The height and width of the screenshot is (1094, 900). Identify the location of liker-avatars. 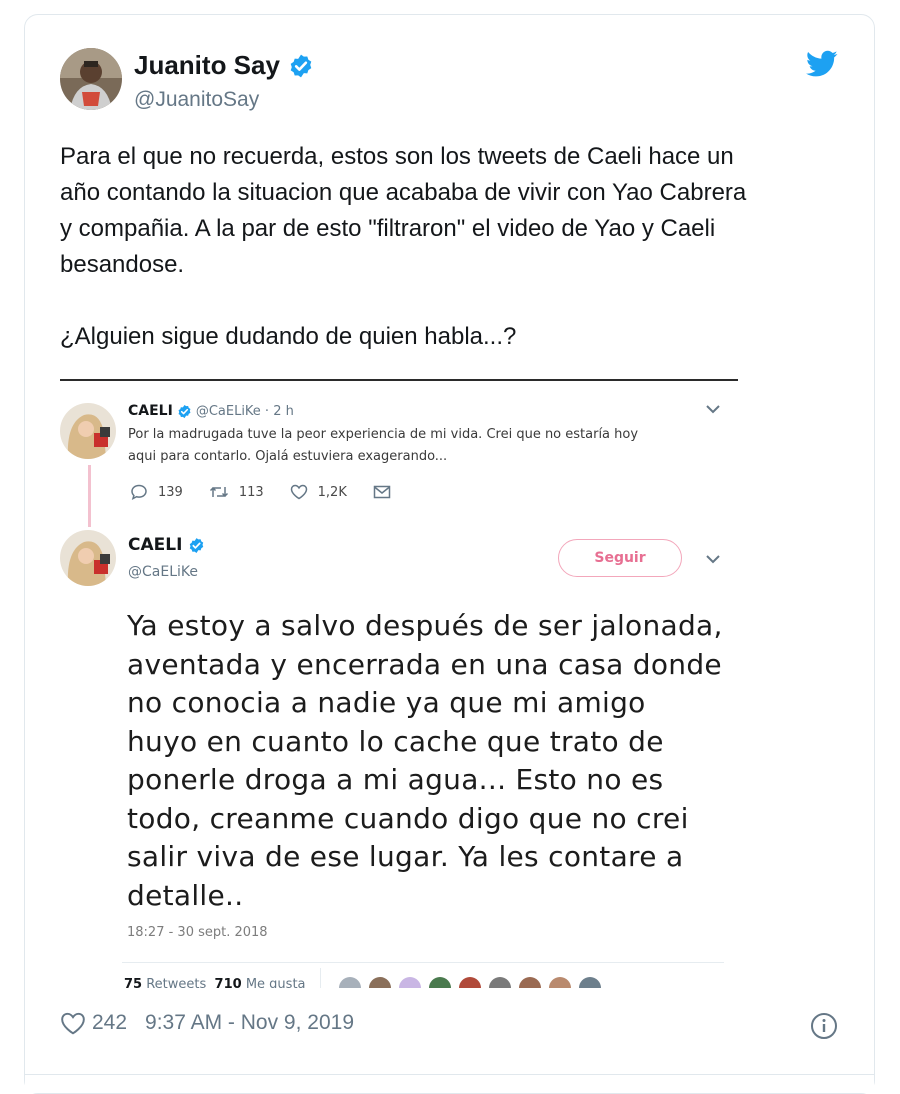
(473, 982).